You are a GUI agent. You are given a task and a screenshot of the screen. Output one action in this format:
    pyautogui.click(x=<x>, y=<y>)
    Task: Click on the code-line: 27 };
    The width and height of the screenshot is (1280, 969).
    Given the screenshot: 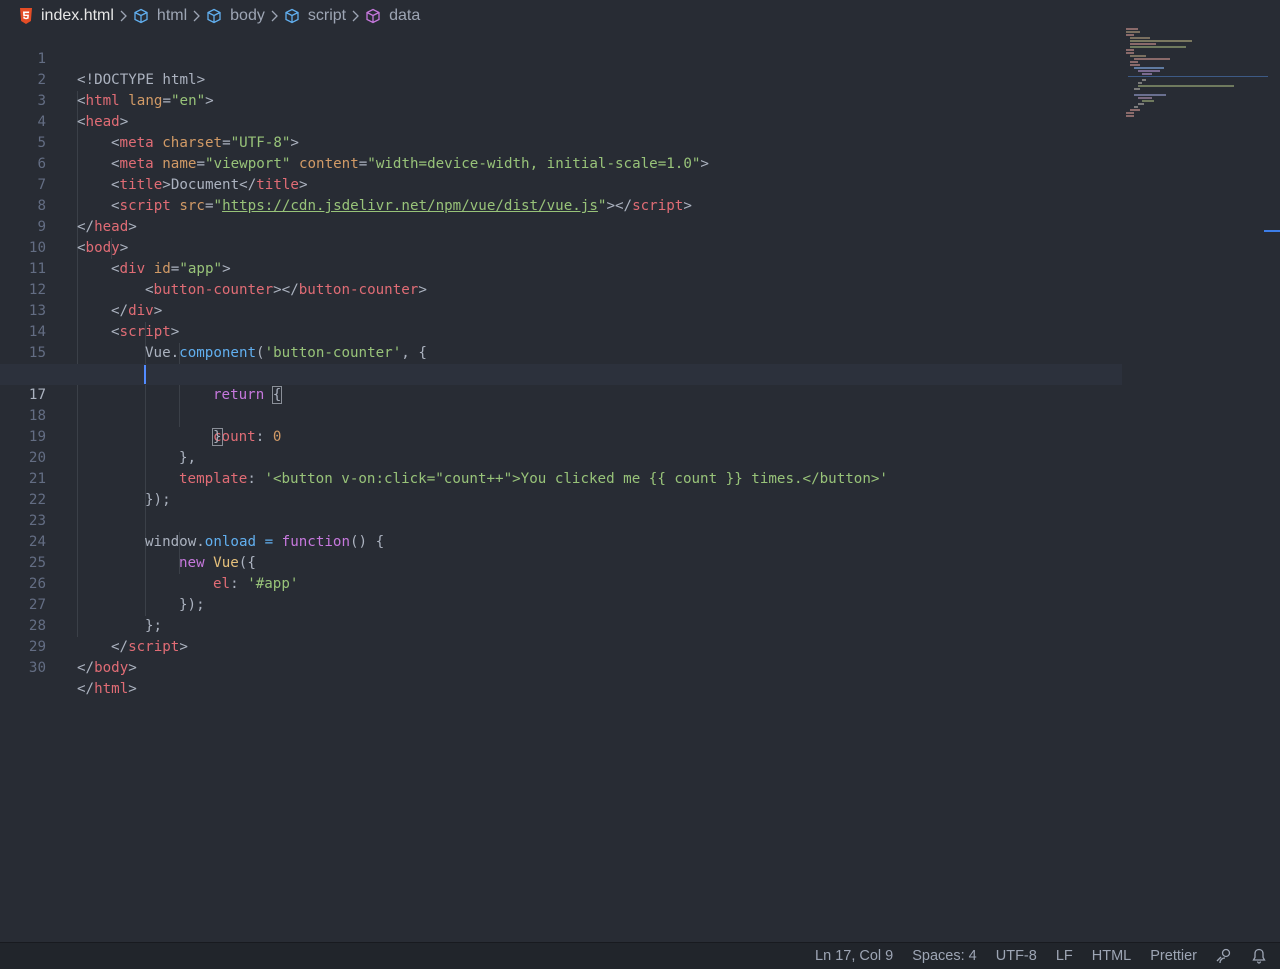 What is the action you would take?
    pyautogui.click(x=561, y=604)
    